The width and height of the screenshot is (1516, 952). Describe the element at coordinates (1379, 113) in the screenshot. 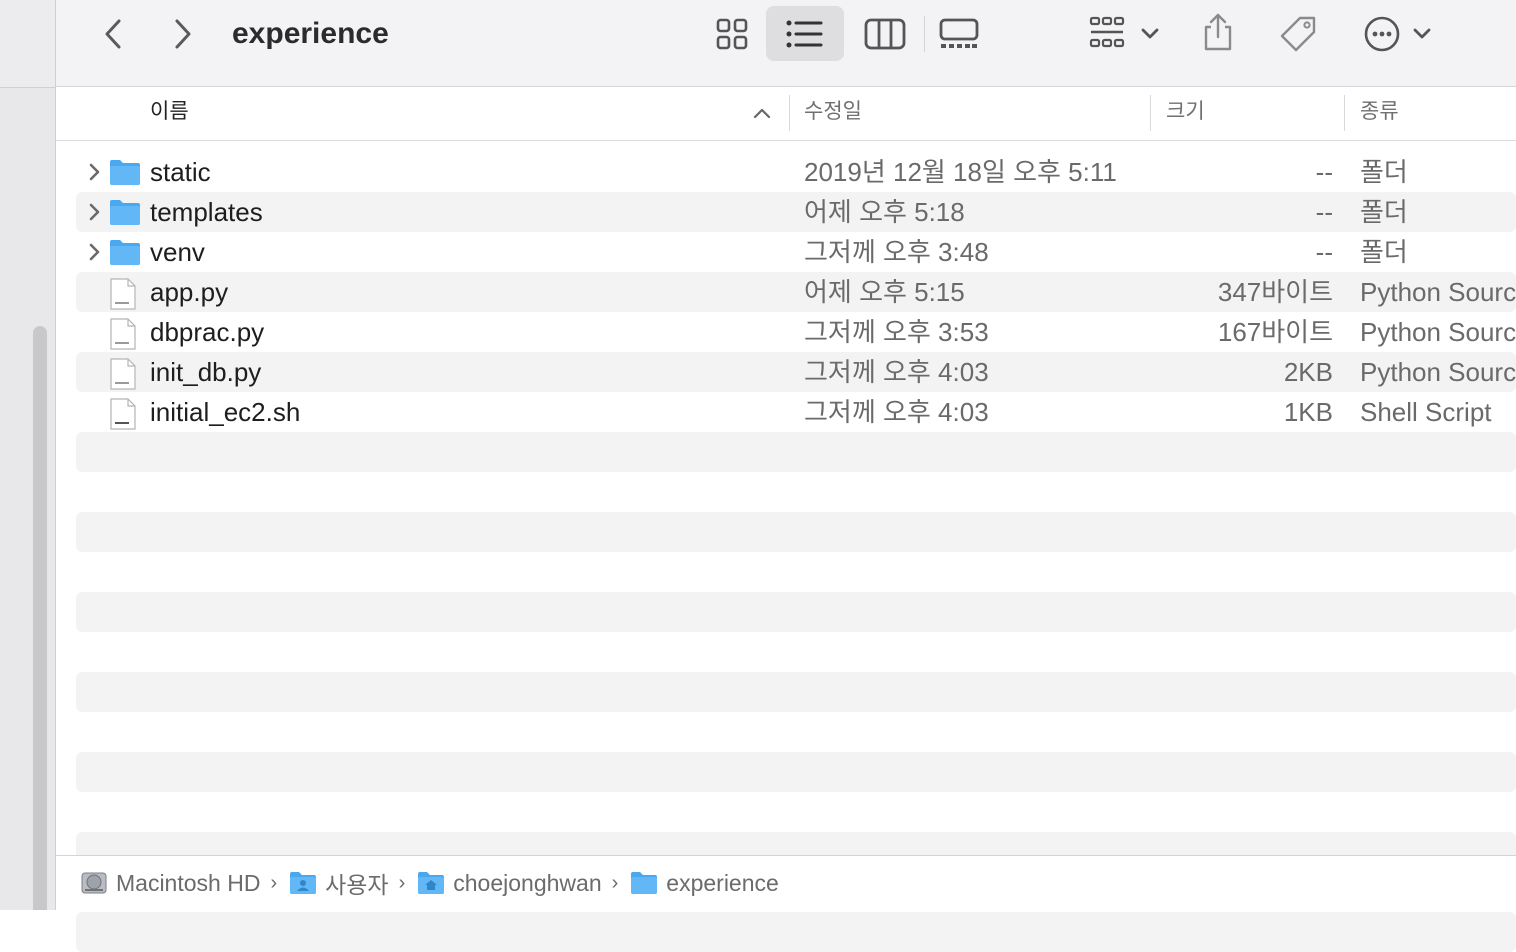

I see `column-kind: 종류` at that location.